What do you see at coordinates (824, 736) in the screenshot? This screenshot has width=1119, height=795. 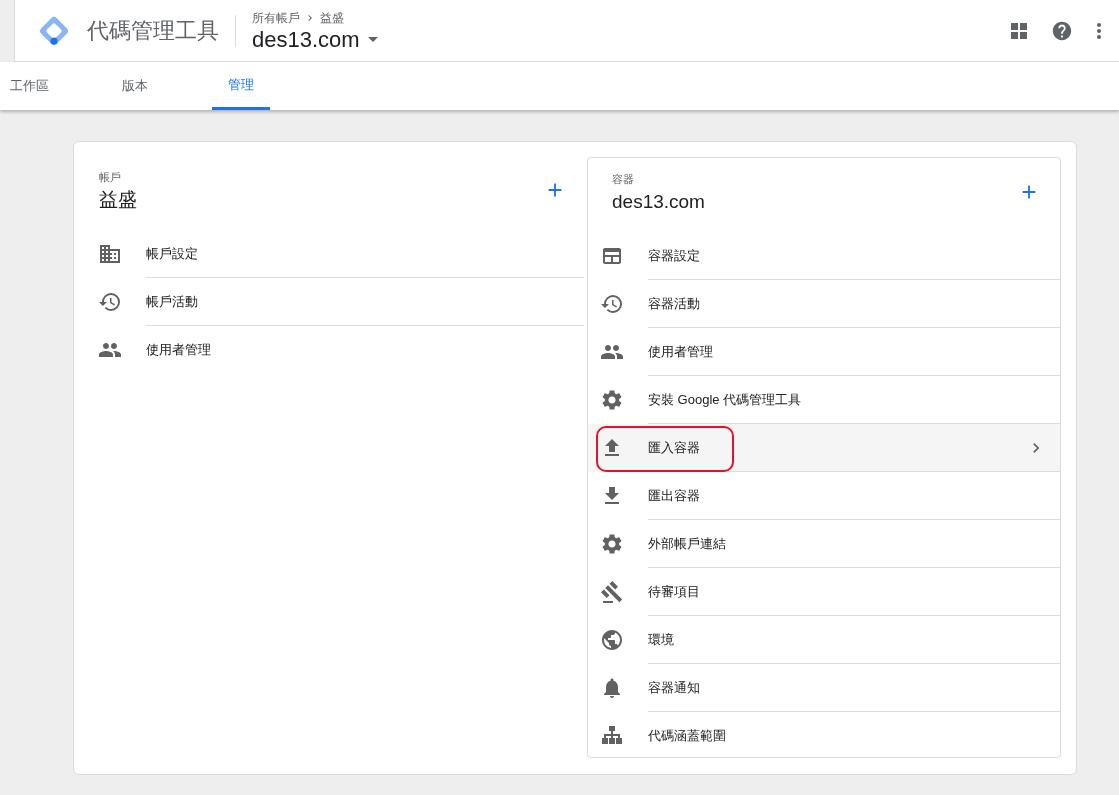 I see `menu-item: 代碼涵蓋範圍` at bounding box center [824, 736].